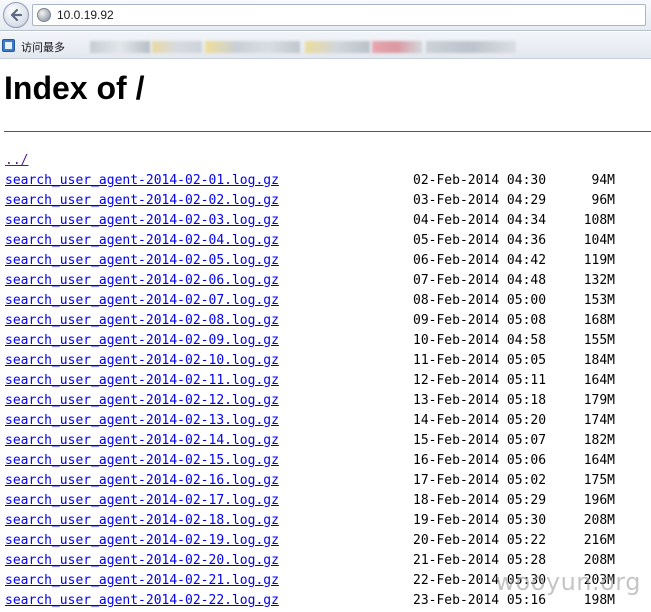  I want to click on file-size: 108M, so click(599, 220).